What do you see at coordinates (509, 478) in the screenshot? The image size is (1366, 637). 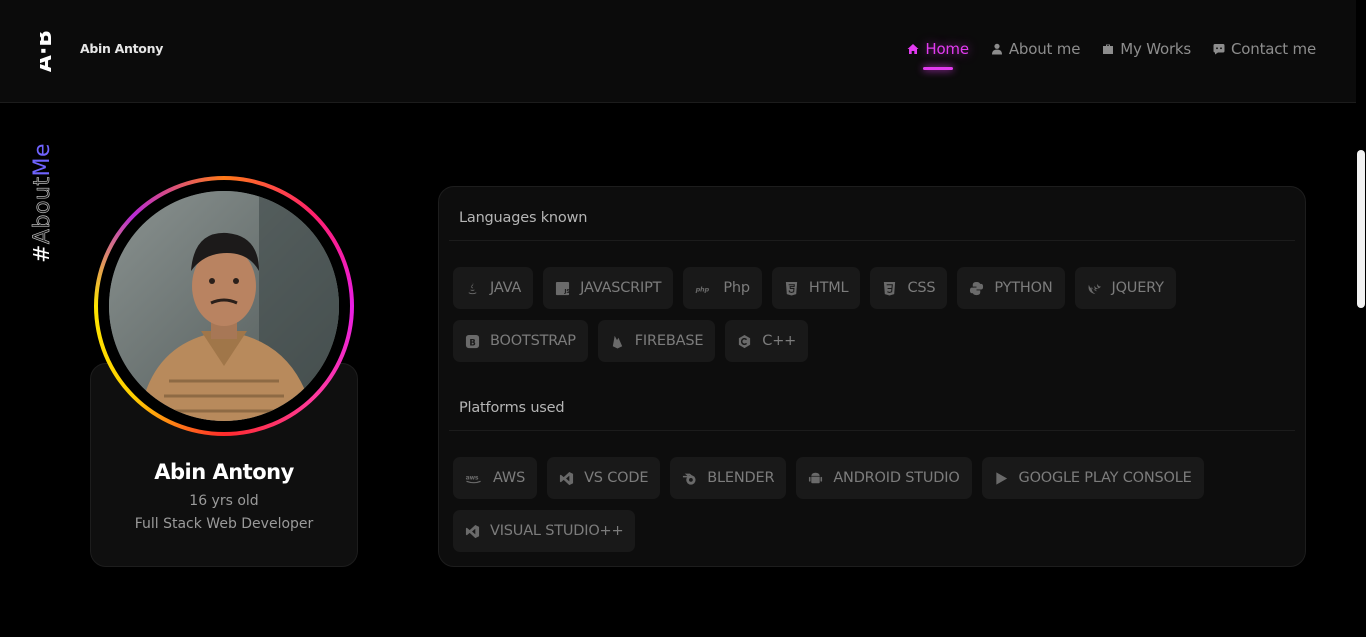 I see `chip-label: AWS` at bounding box center [509, 478].